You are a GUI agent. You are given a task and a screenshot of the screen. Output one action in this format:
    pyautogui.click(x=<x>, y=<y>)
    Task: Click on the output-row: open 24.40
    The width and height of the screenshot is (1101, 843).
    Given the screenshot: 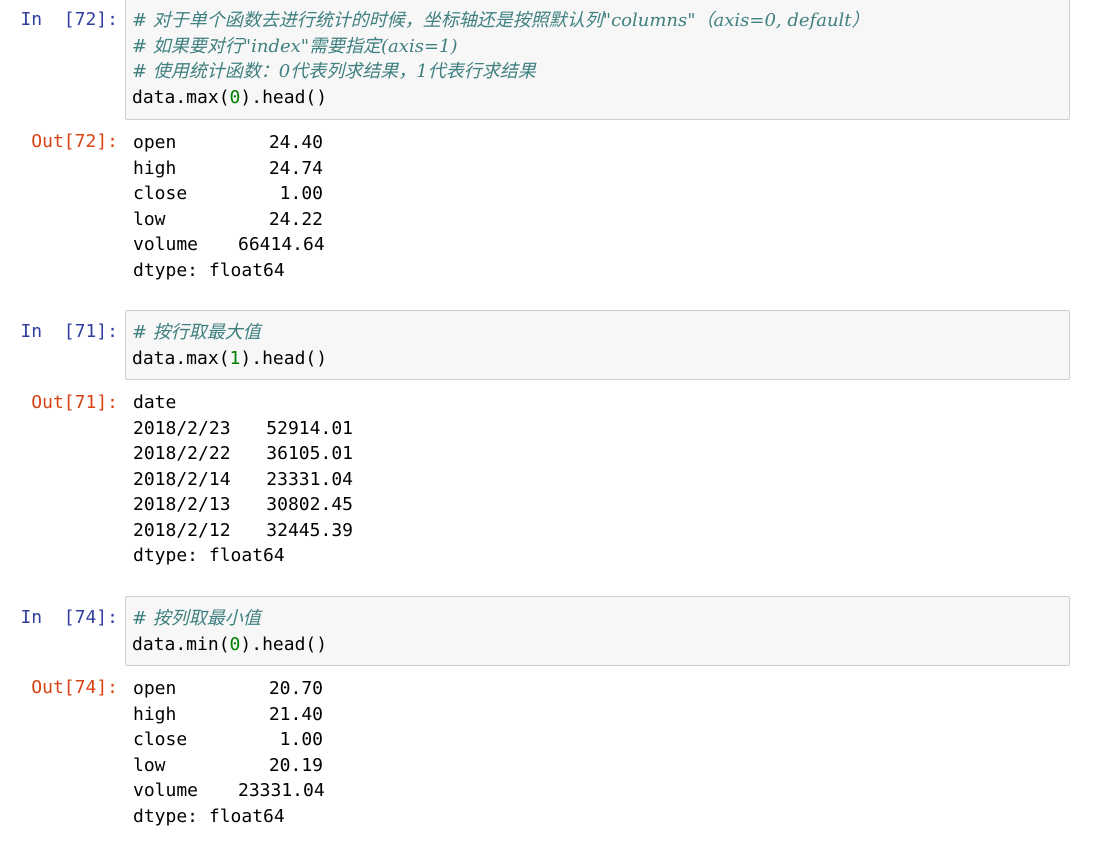 What is the action you would take?
    pyautogui.click(x=228, y=143)
    